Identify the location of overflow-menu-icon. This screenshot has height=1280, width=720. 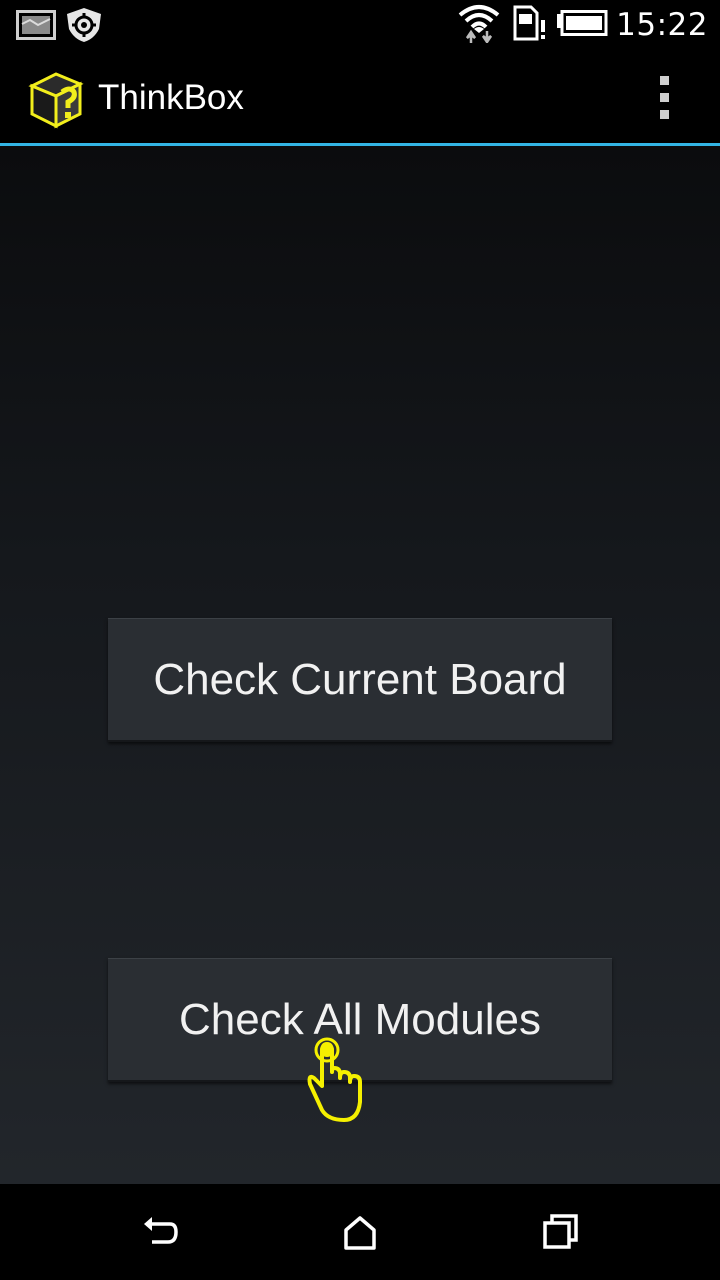
(664, 97).